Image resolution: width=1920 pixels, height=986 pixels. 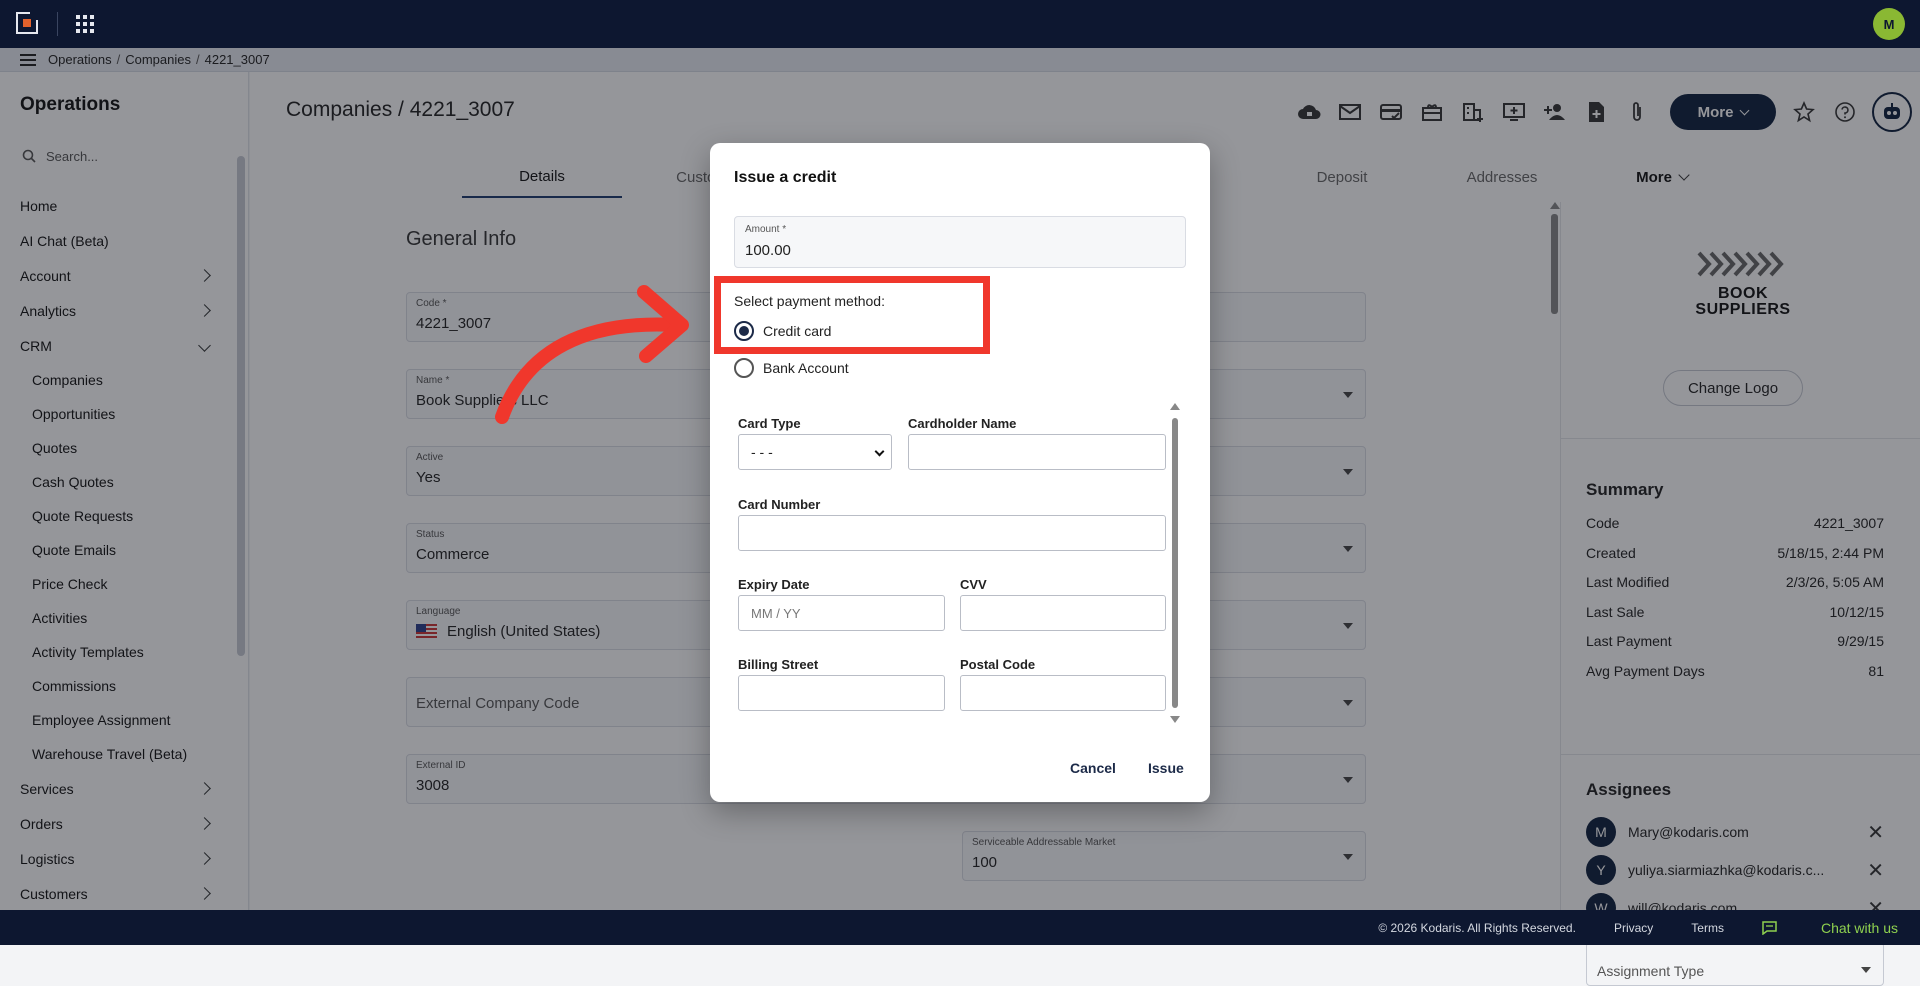 I want to click on chat-with-us-button: Chat with us, so click(x=1830, y=928).